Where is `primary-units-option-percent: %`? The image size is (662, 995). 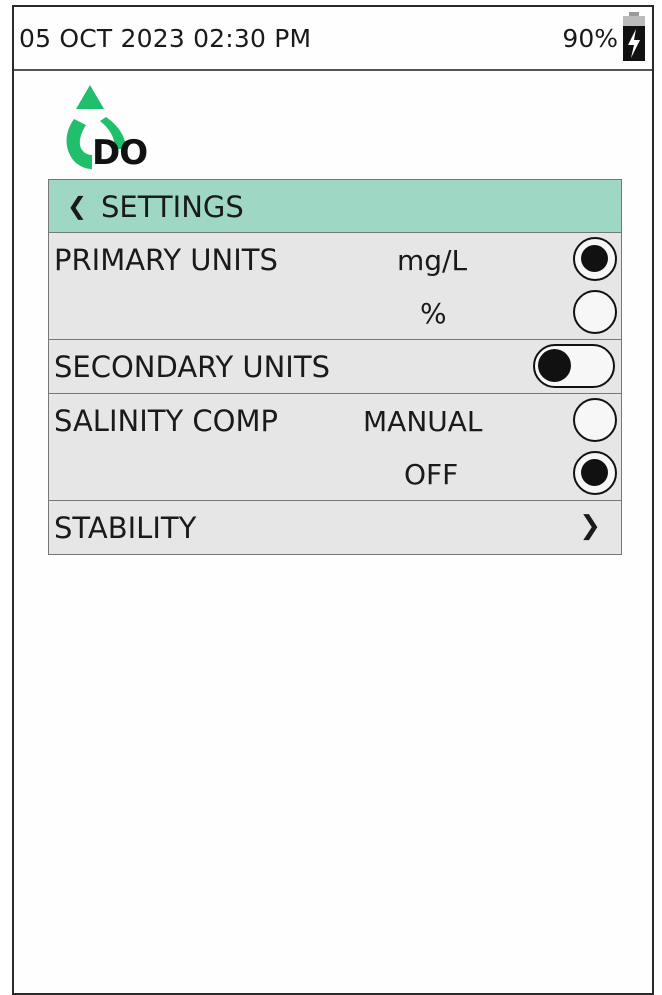
primary-units-option-percent: % is located at coordinates (335, 312).